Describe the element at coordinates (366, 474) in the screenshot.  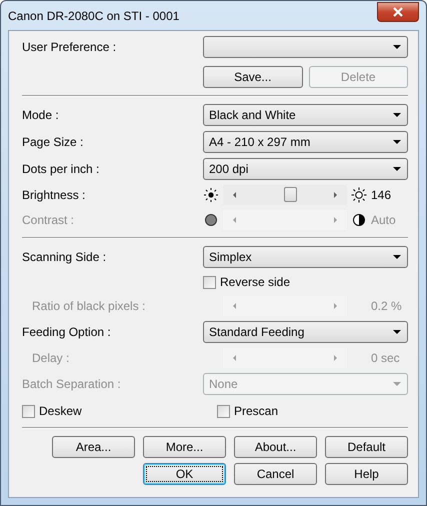
I see `button: Help` at that location.